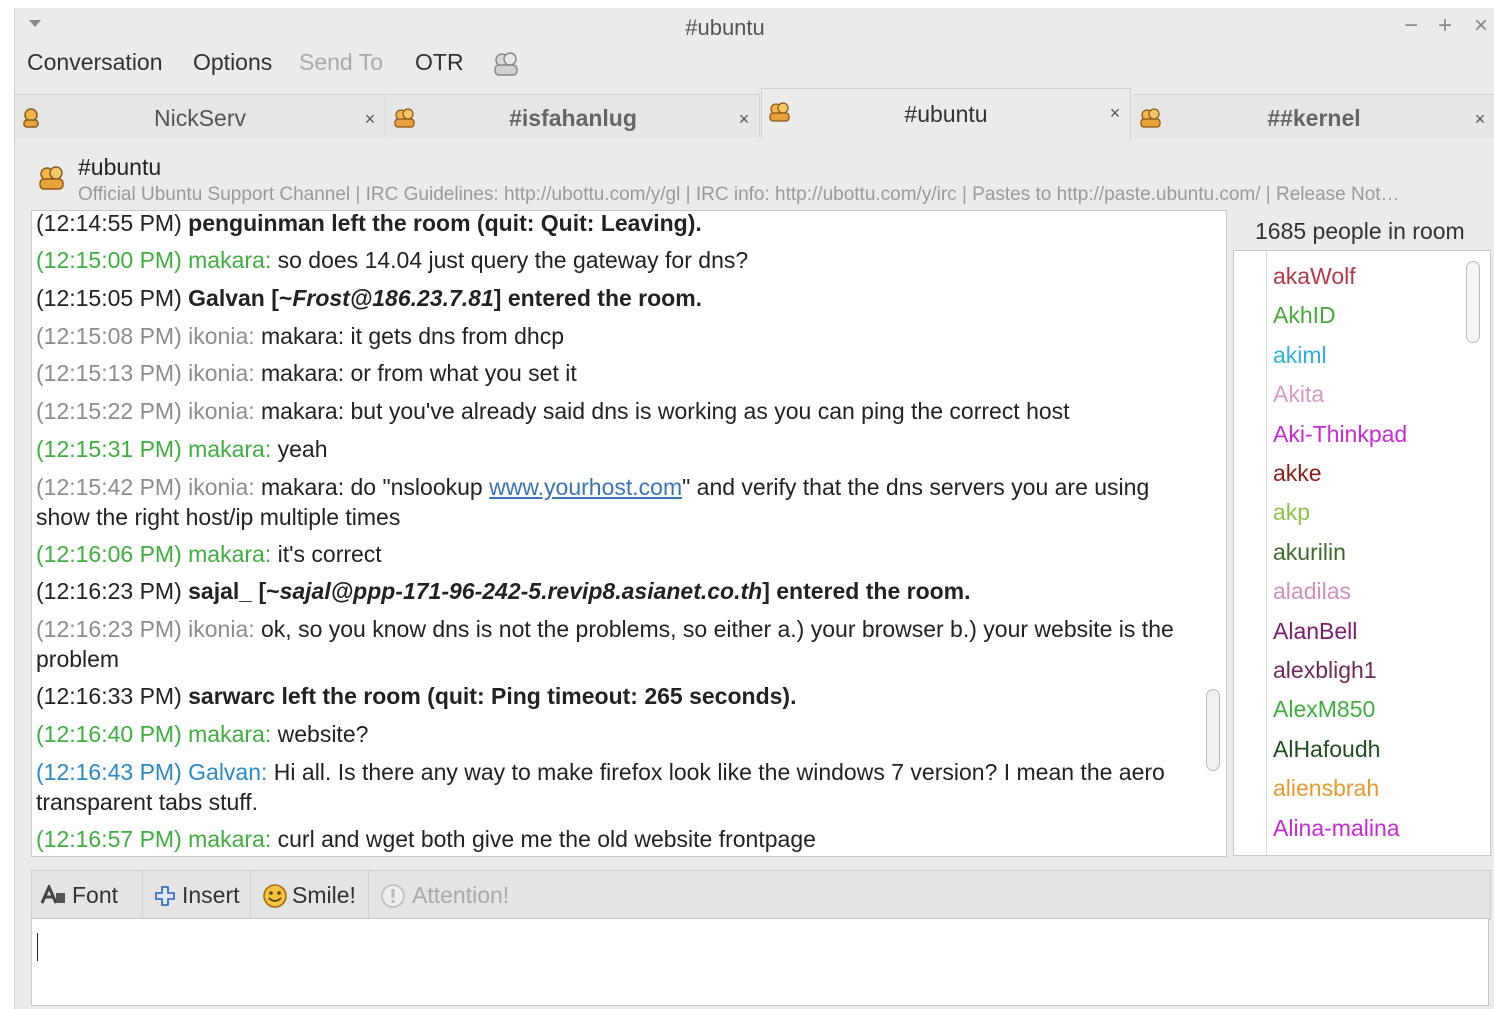 The height and width of the screenshot is (1009, 1494). I want to click on user-list-item: akaWolf, so click(1314, 276).